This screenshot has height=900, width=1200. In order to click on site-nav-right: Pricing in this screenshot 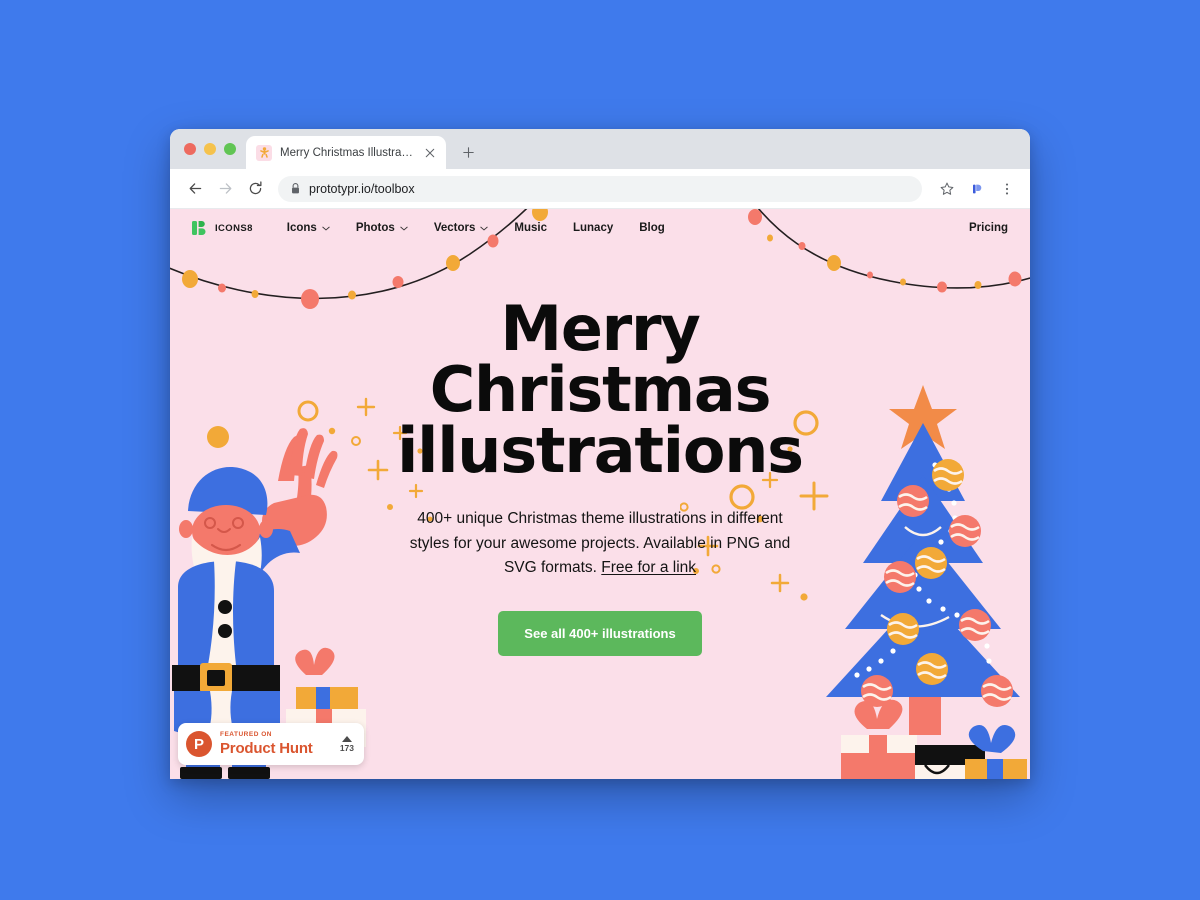, I will do `click(988, 228)`.